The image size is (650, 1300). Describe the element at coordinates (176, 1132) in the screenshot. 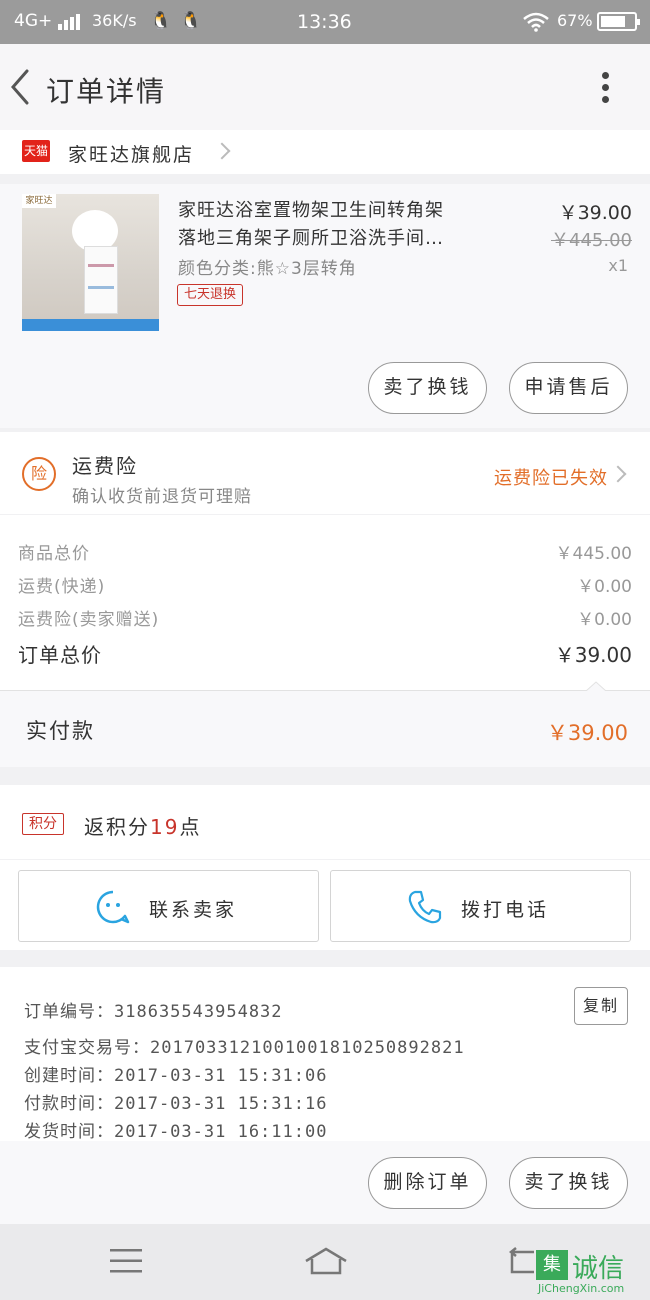

I see `shipped-time: 发货时间：2017-03-31 16:11:00` at that location.